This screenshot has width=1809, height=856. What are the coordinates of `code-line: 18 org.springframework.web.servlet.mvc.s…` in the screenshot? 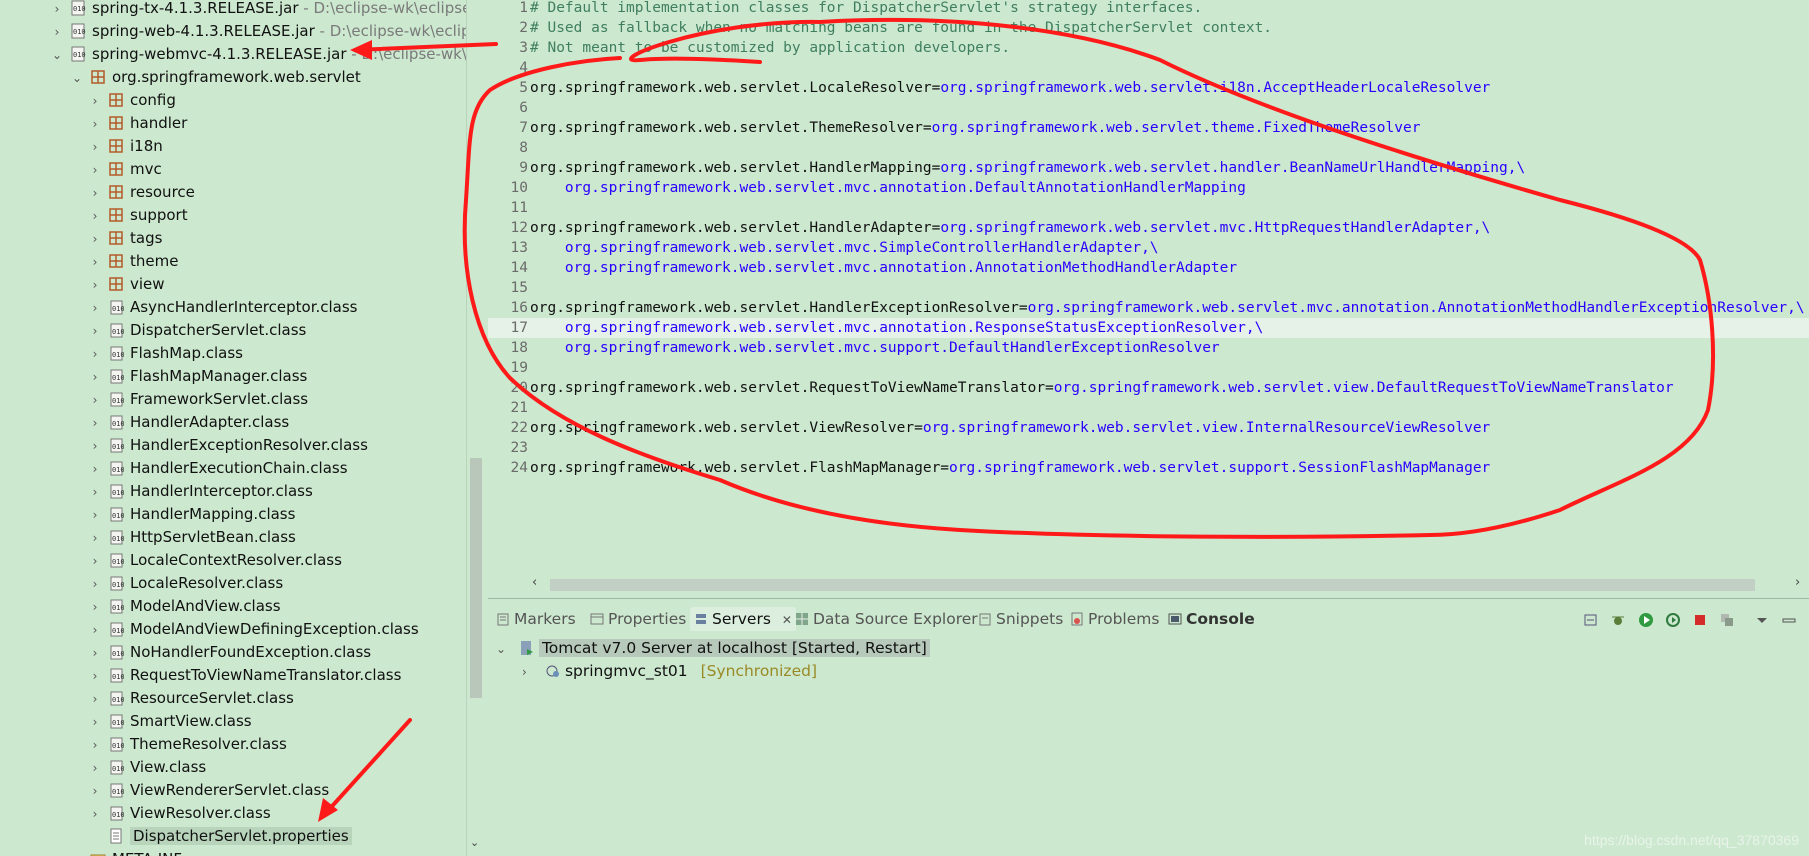 It's located at (854, 348).